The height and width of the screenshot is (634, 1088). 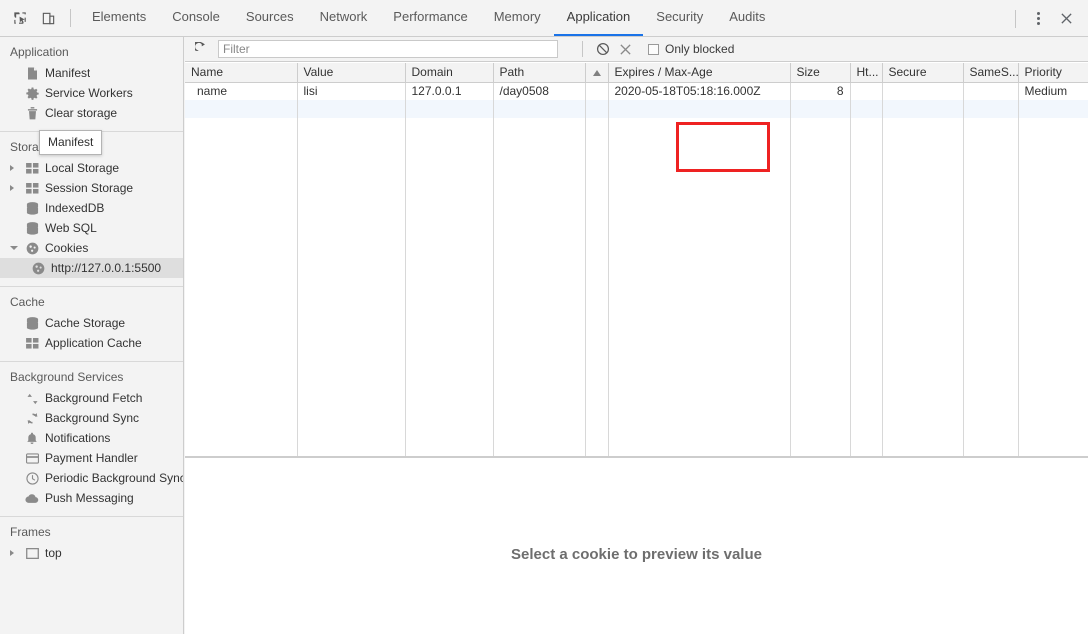 I want to click on cell-priority: Medium, so click(x=1046, y=91).